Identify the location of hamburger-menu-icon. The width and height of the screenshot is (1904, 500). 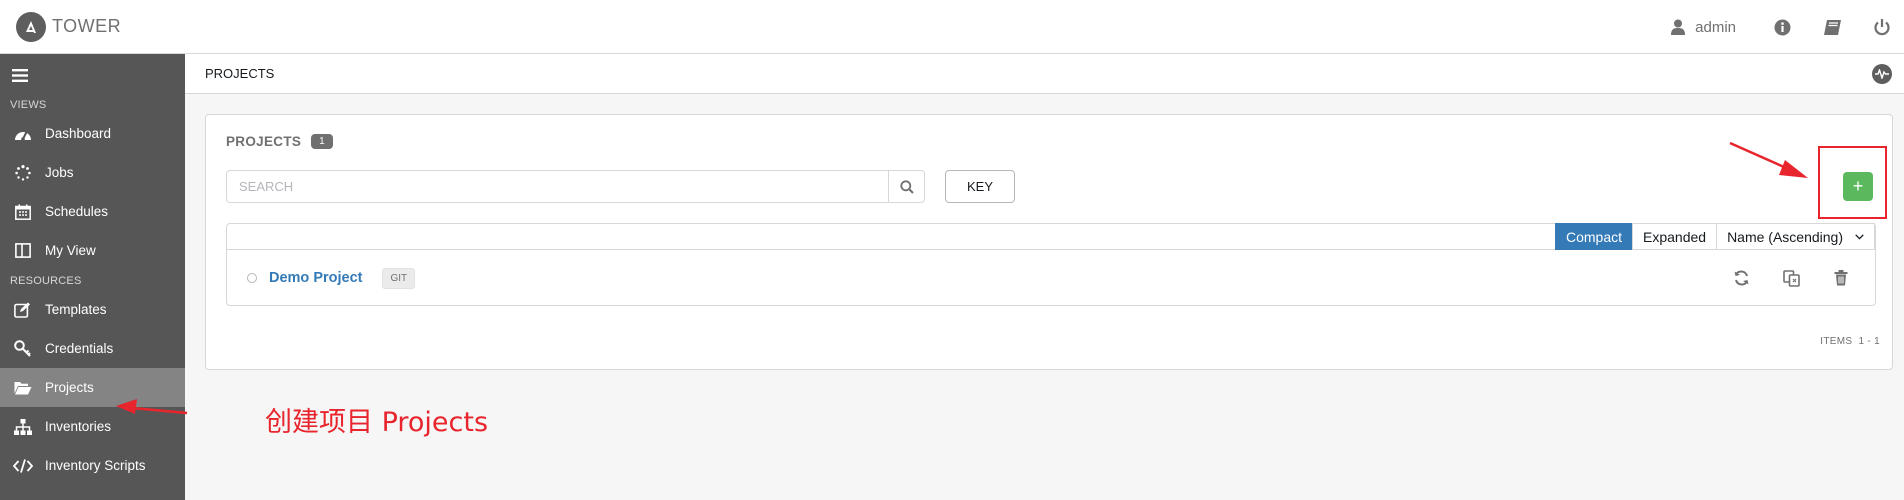
(92, 75).